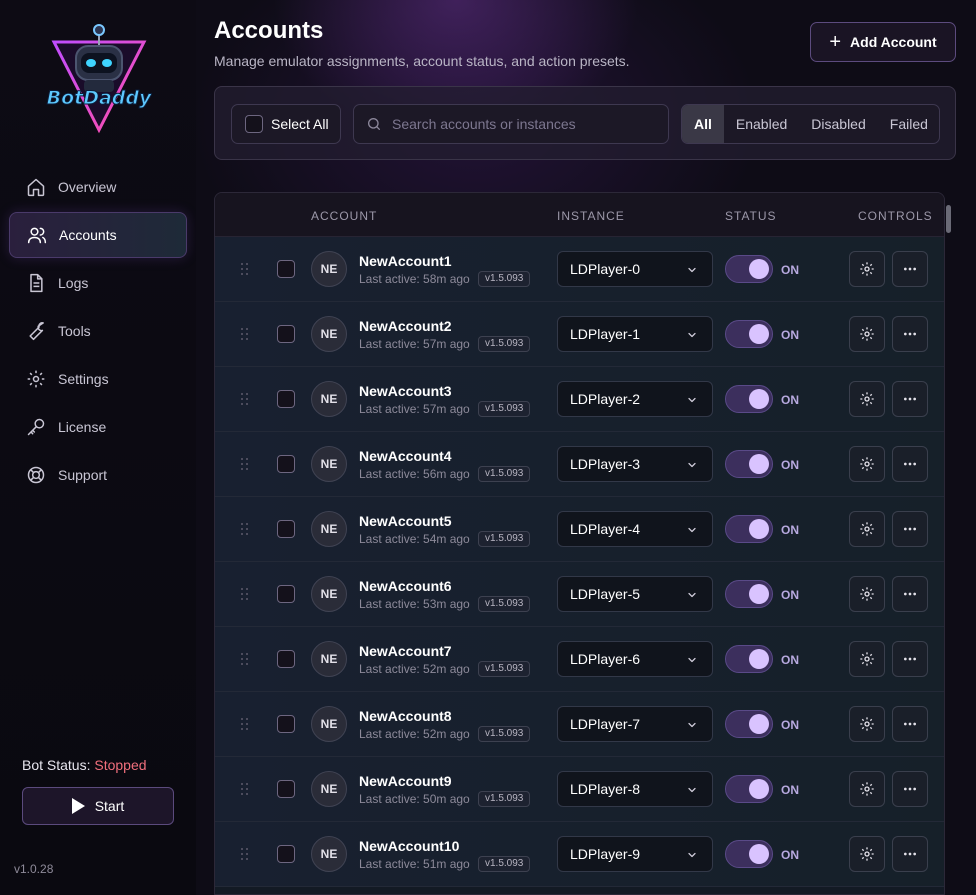  I want to click on users-icon, so click(37, 235).